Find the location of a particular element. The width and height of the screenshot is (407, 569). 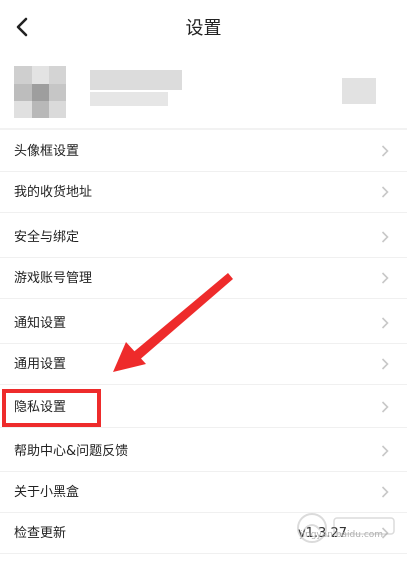

menu-item-general: 通用设置 is located at coordinates (203, 364).